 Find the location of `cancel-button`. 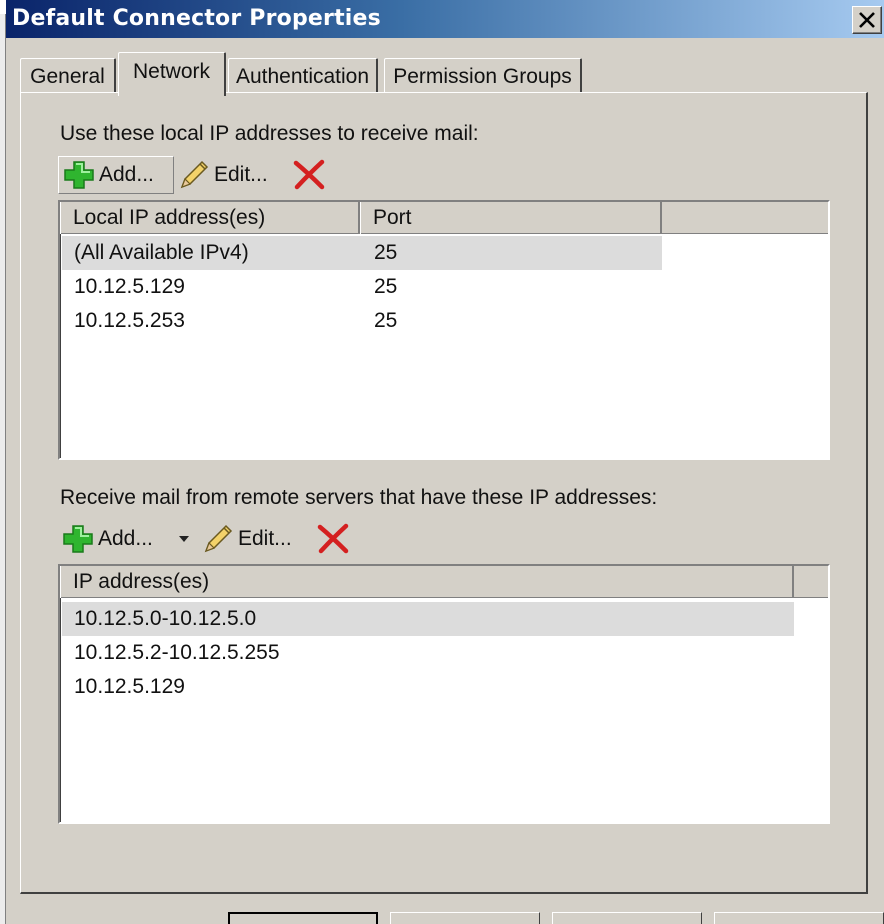

cancel-button is located at coordinates (465, 918).